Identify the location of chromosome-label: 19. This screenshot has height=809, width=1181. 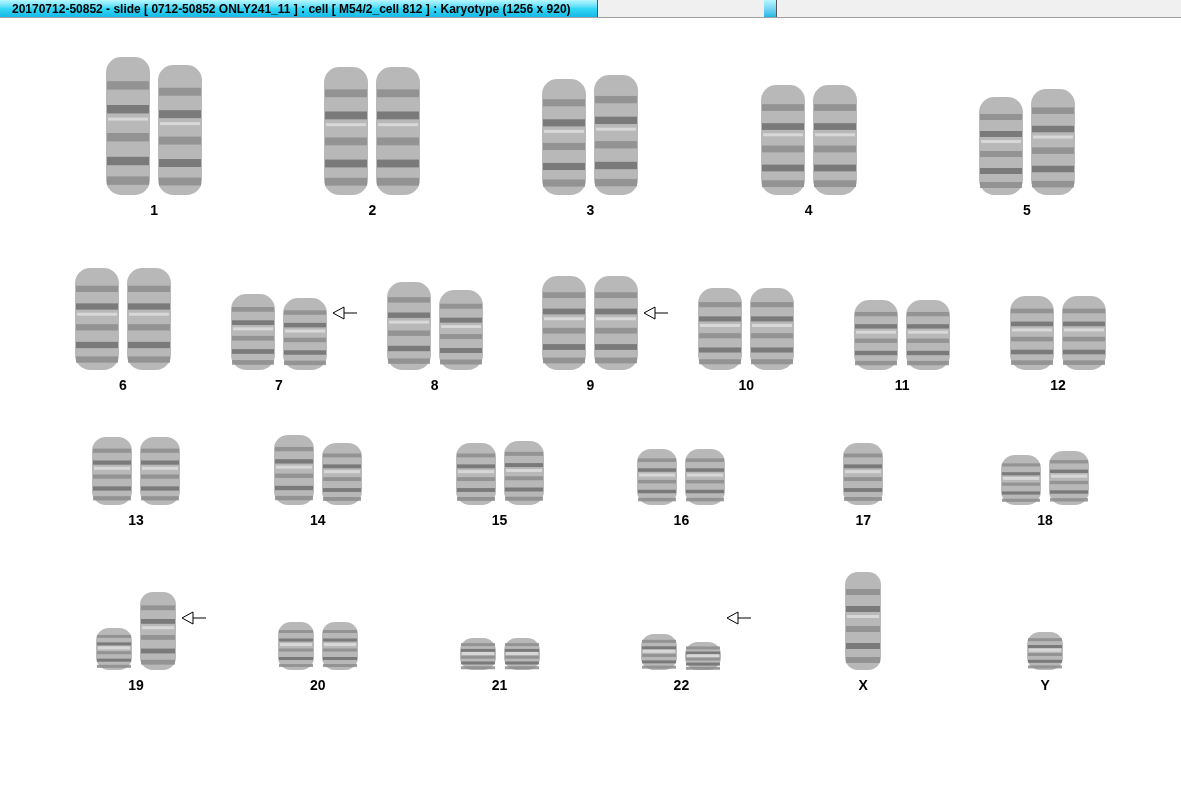
(136, 685).